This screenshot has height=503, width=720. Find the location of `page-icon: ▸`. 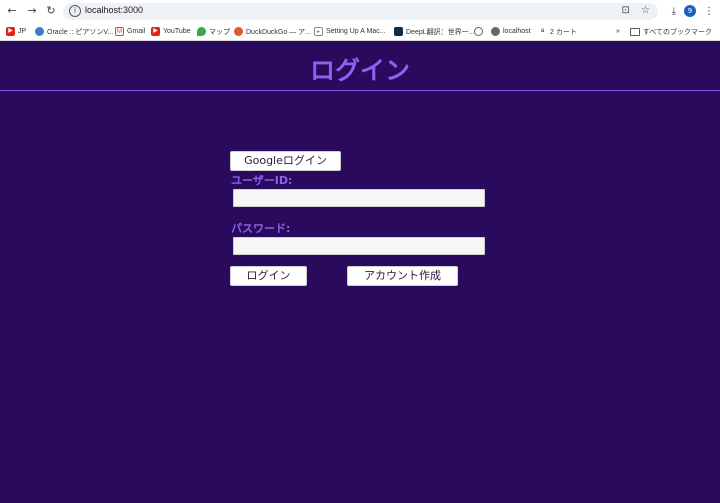

page-icon: ▸ is located at coordinates (318, 31).